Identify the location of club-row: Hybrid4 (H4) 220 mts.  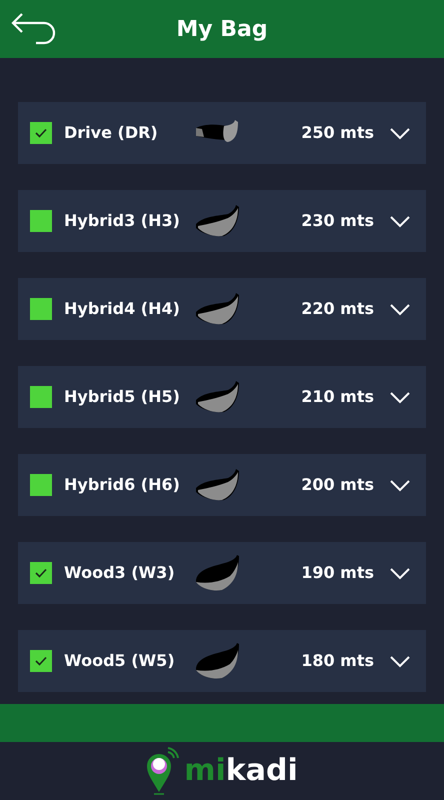
(222, 309).